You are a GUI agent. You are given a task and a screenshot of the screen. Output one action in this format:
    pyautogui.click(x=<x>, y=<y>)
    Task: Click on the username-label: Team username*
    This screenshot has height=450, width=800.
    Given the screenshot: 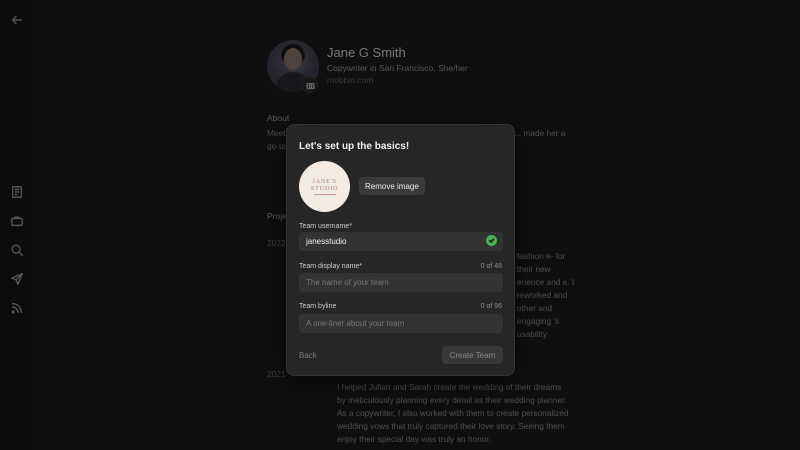 What is the action you would take?
    pyautogui.click(x=325, y=226)
    